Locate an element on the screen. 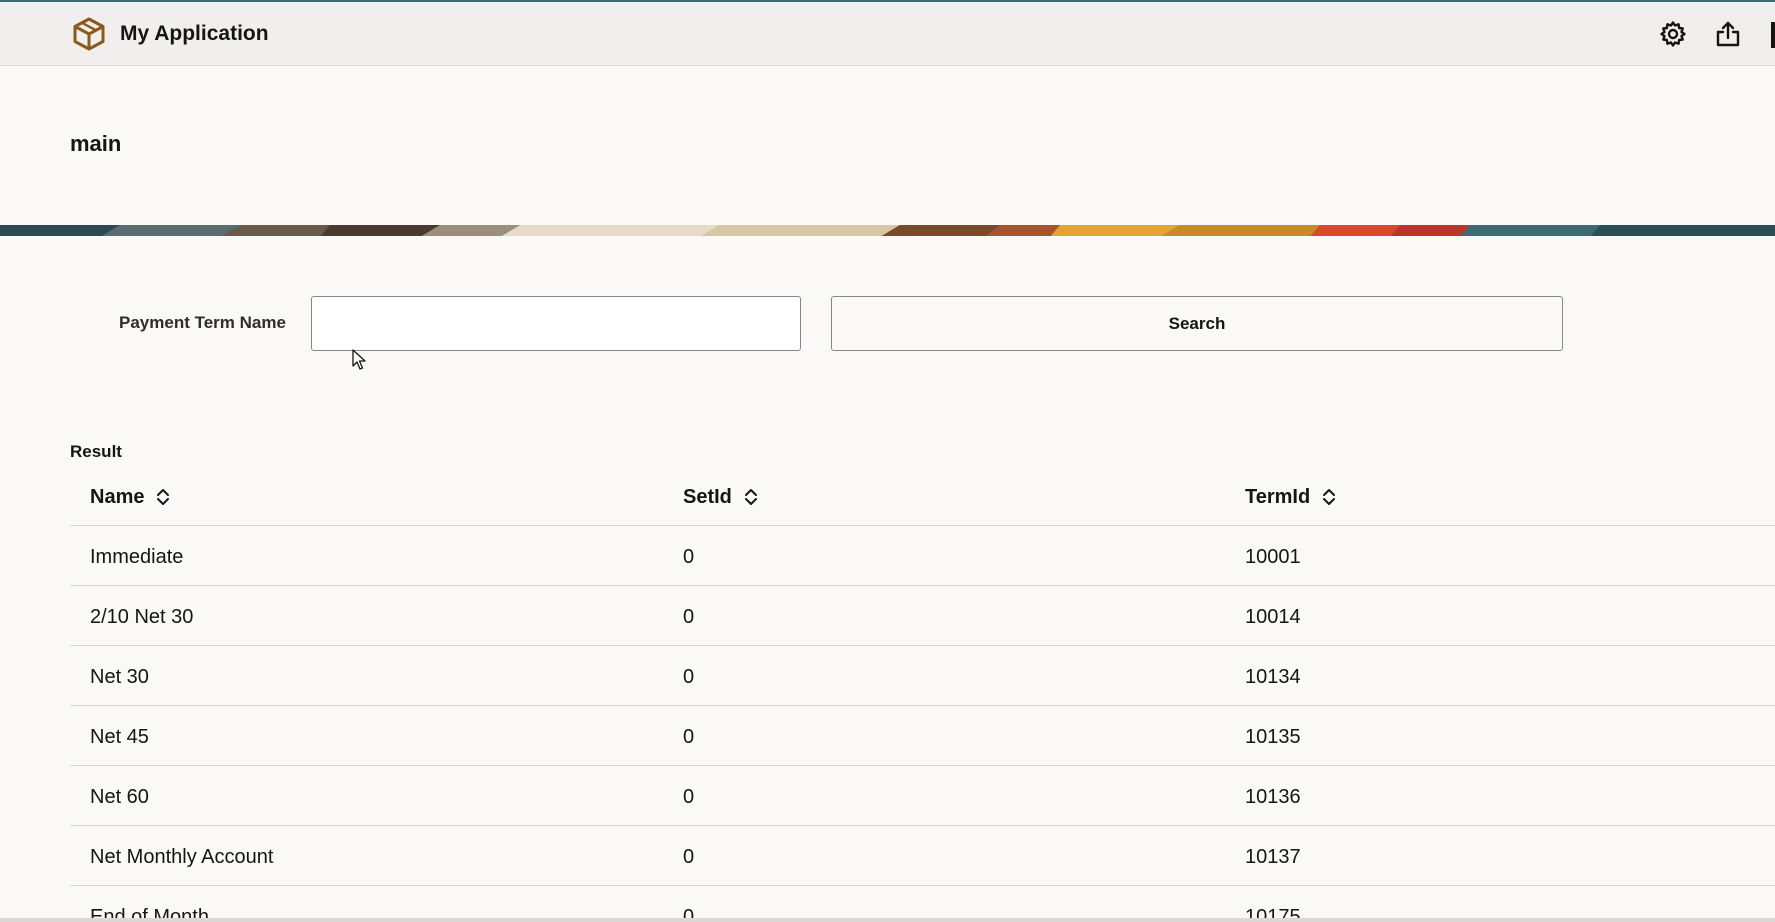  cell-termid: 10137 is located at coordinates (1273, 857).